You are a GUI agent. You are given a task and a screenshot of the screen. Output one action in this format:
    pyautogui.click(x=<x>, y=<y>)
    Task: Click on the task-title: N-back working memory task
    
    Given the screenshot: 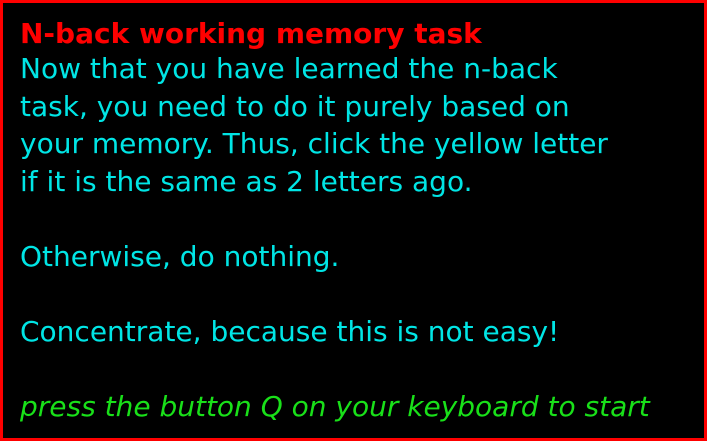 What is the action you would take?
    pyautogui.click(x=251, y=33)
    